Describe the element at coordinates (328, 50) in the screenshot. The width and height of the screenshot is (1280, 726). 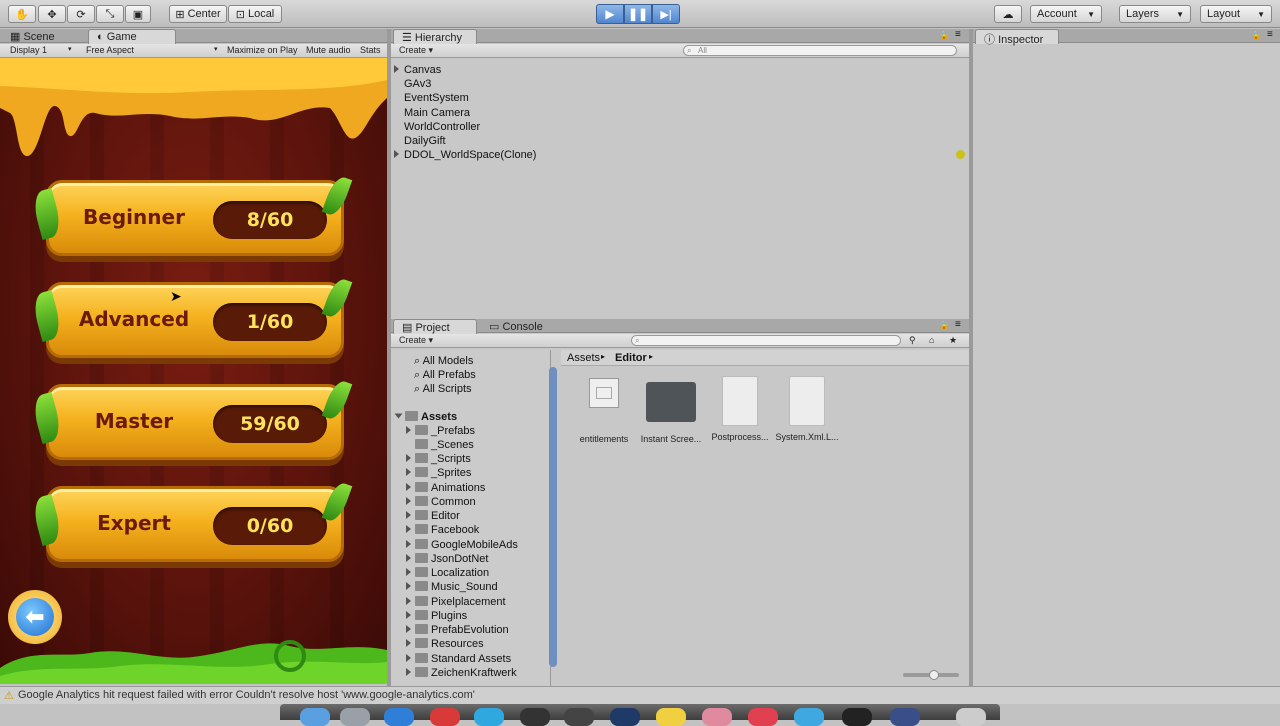
I see `mute-audio-toggle: Mute audio` at that location.